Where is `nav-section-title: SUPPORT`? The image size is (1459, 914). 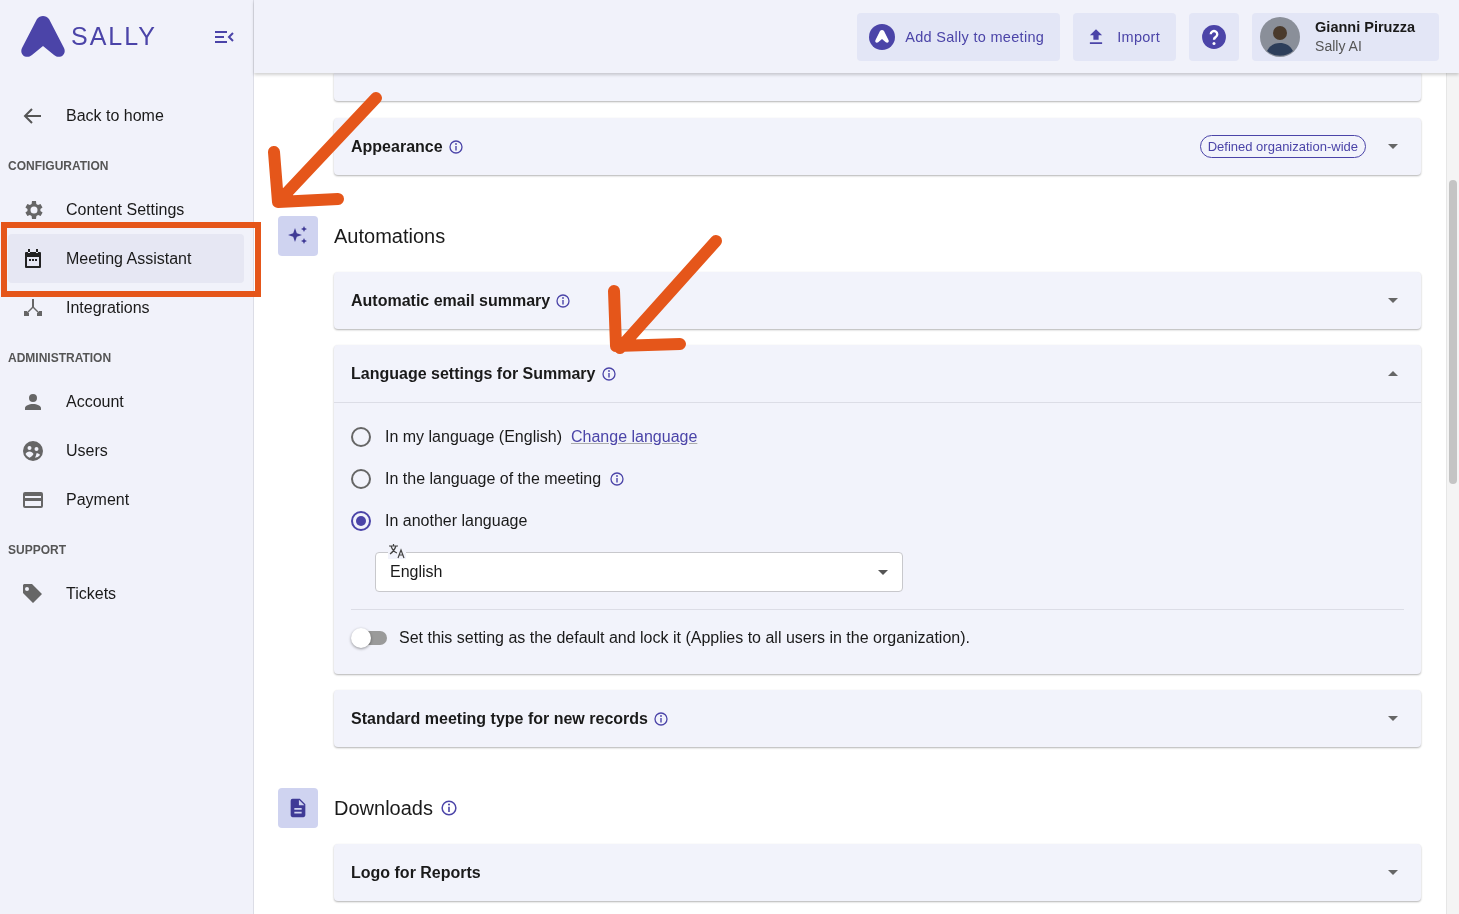 nav-section-title: SUPPORT is located at coordinates (37, 550).